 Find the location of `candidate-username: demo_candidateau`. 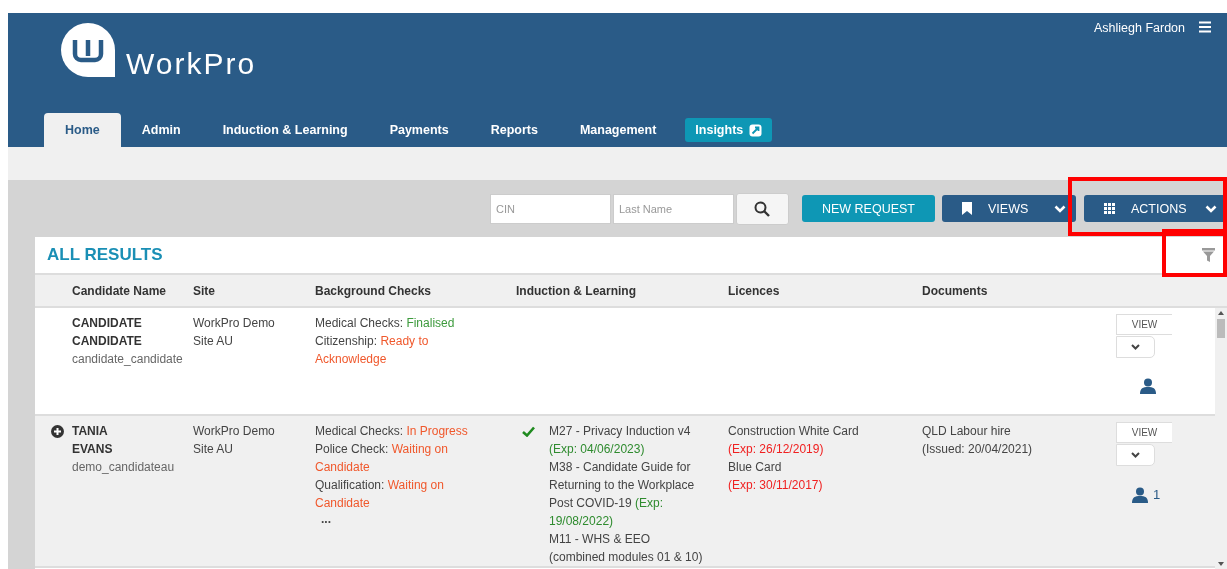

candidate-username: demo_candidateau is located at coordinates (124, 467).